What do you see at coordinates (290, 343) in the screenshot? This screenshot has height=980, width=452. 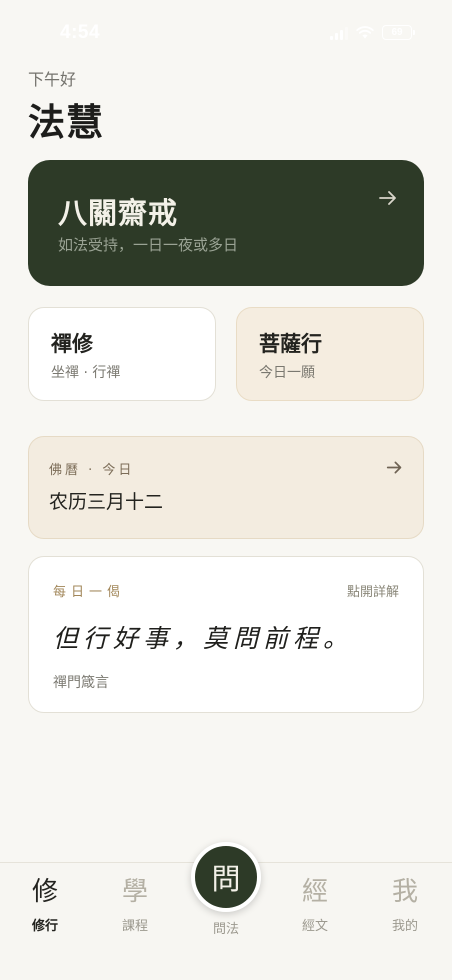 I see `bodhisattva-title: 菩薩行` at bounding box center [290, 343].